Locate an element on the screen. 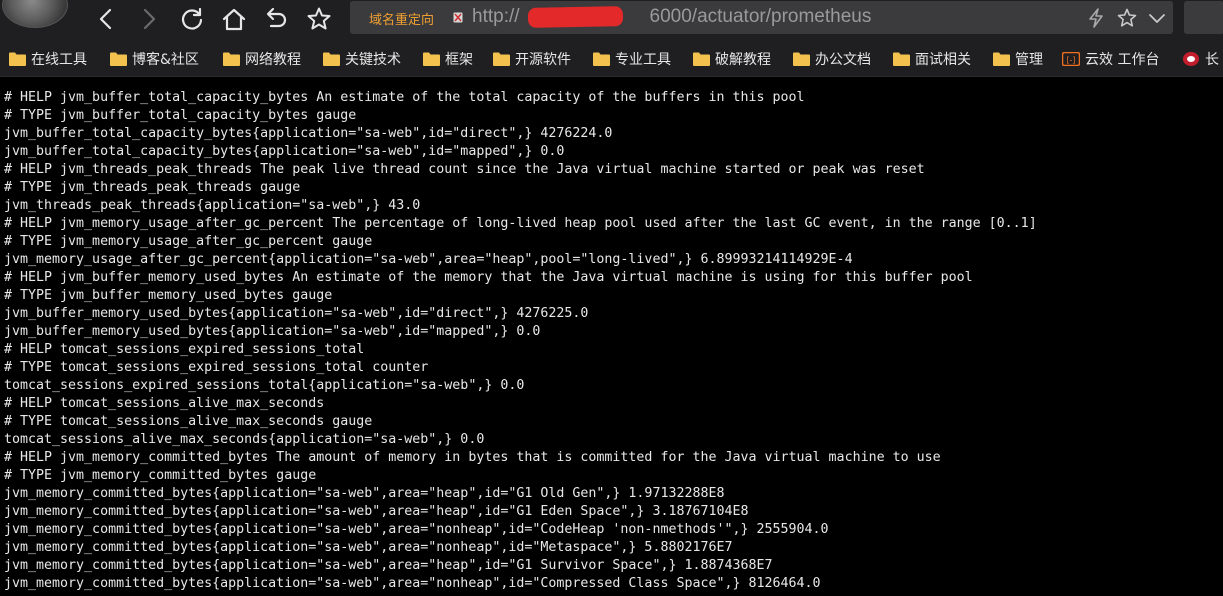 This screenshot has width=1223, height=596. bookmark-folder-online-tools: 在线工具 is located at coordinates (48, 59).